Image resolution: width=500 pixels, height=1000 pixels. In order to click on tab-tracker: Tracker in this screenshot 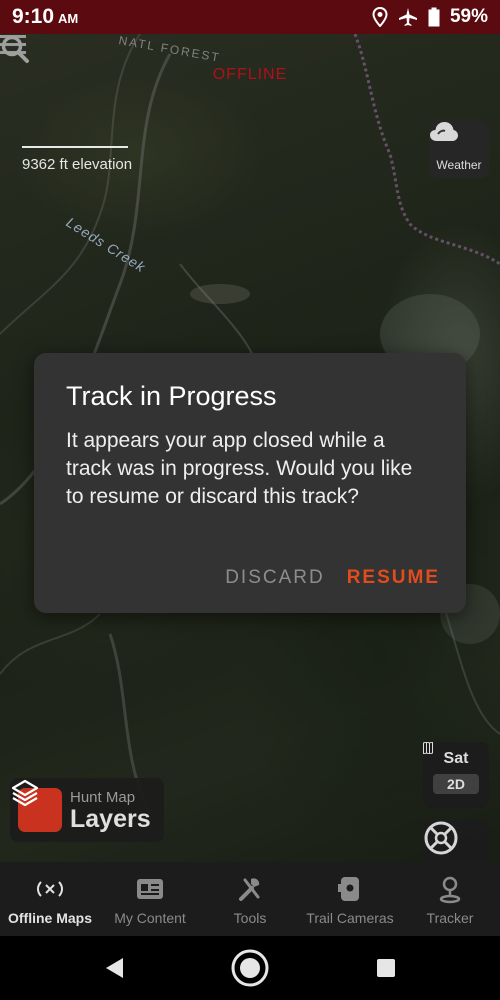, I will do `click(450, 899)`.